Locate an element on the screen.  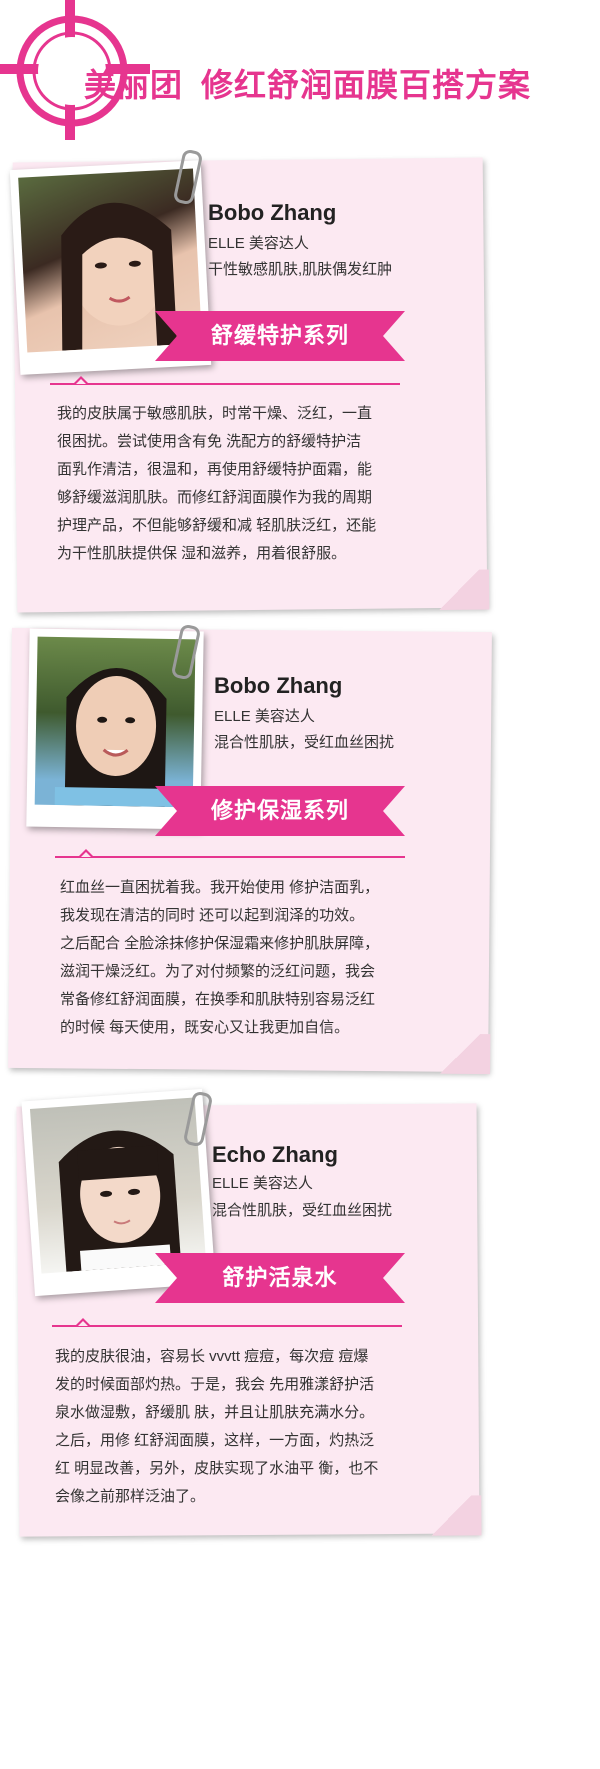
text-line: 红 明显改善，另外，皮肤实现了水油平 衡，也不 is located at coordinates (217, 1468).